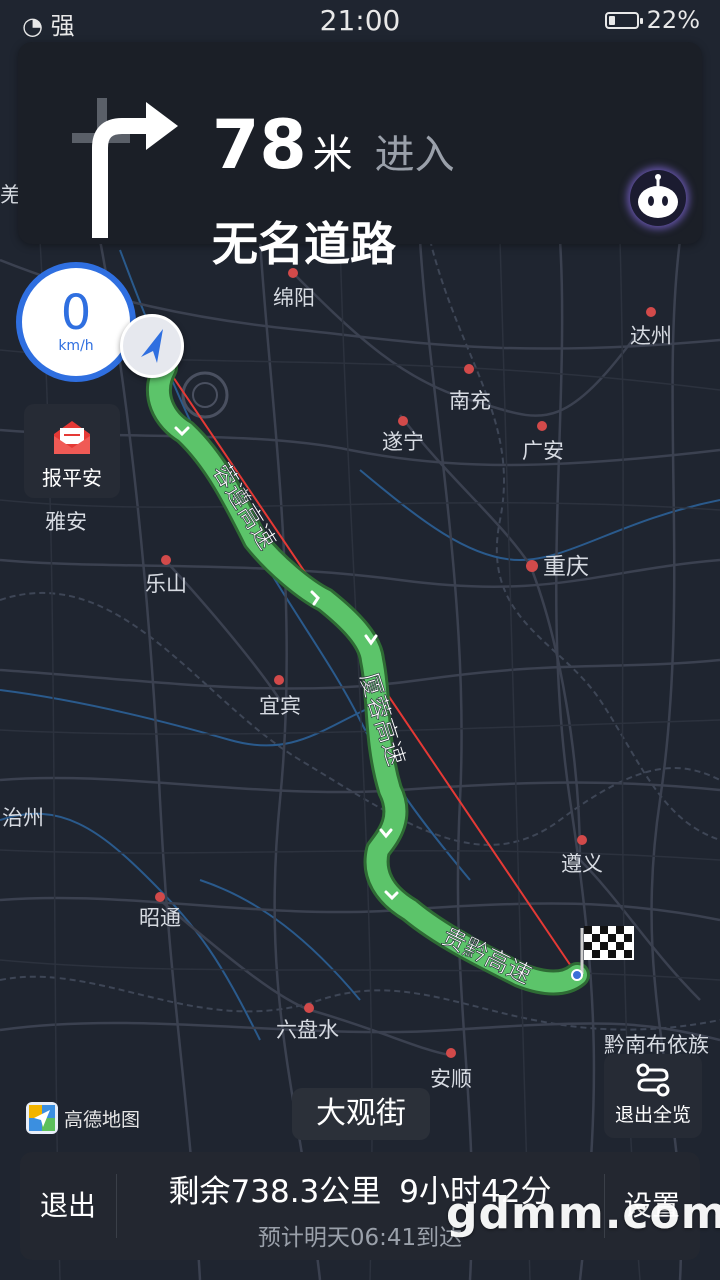 The height and width of the screenshot is (1280, 720). Describe the element at coordinates (673, 20) in the screenshot. I see `battery-percent: 22%` at that location.